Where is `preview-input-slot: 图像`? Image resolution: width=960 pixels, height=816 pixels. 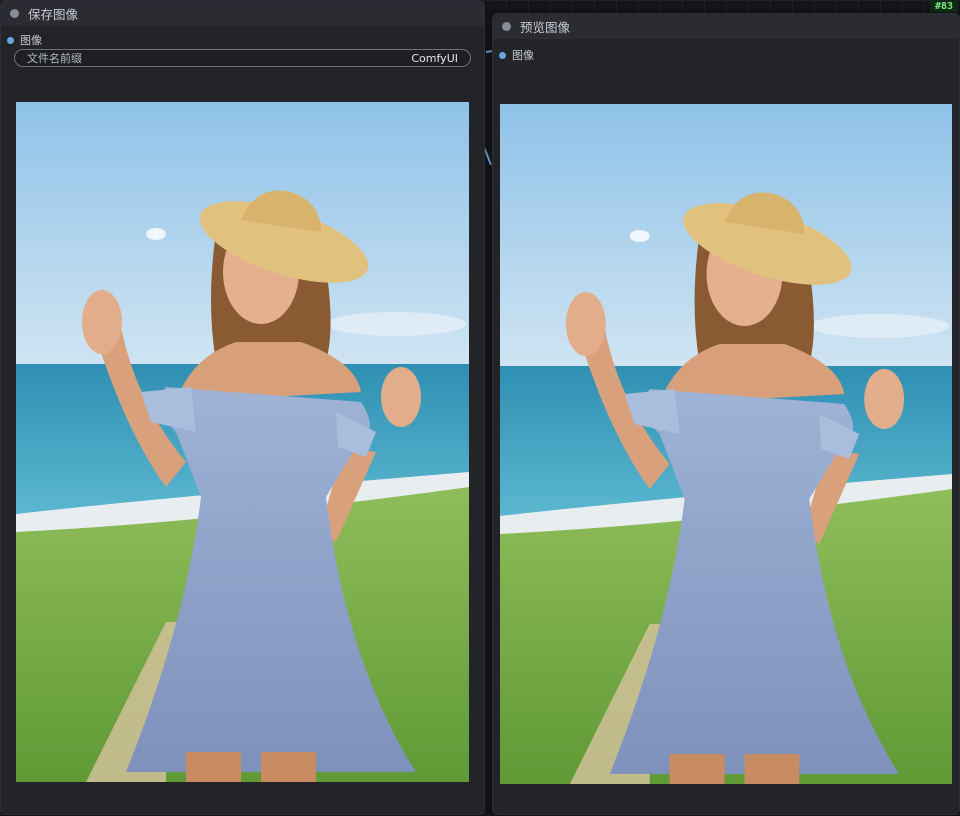
preview-input-slot: 图像 is located at coordinates (516, 55).